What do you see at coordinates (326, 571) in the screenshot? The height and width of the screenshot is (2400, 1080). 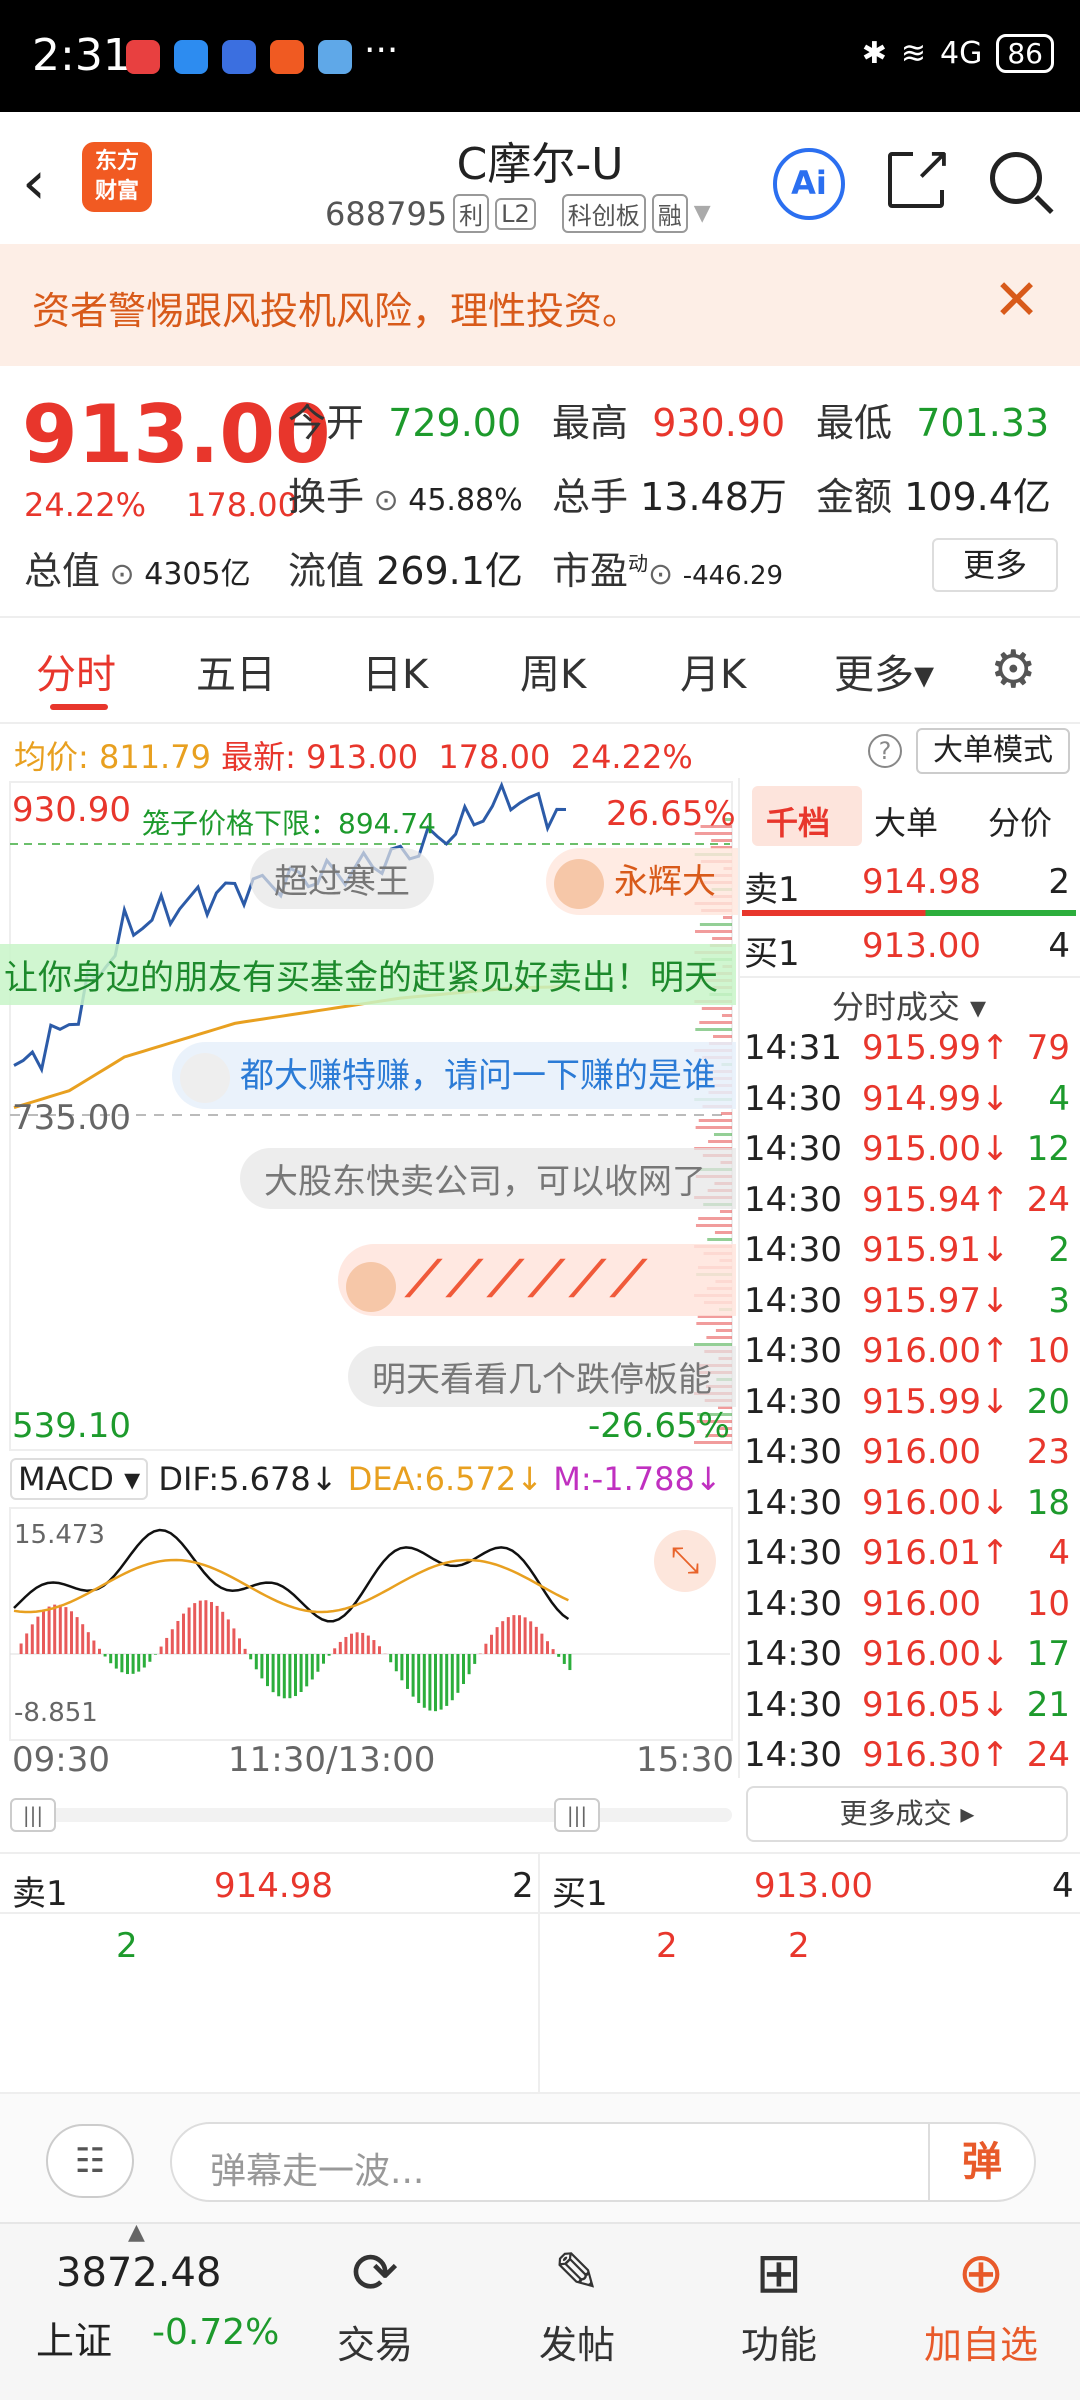 I see `float-label: 流值` at bounding box center [326, 571].